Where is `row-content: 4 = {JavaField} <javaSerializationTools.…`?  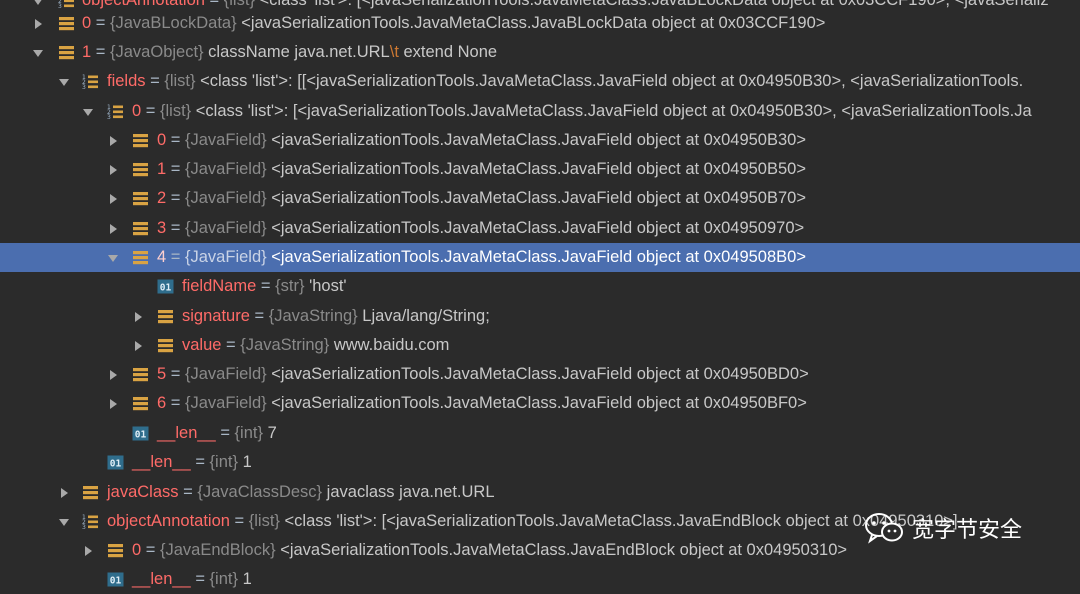 row-content: 4 = {JavaField} <javaSerializationTools.… is located at coordinates (481, 257).